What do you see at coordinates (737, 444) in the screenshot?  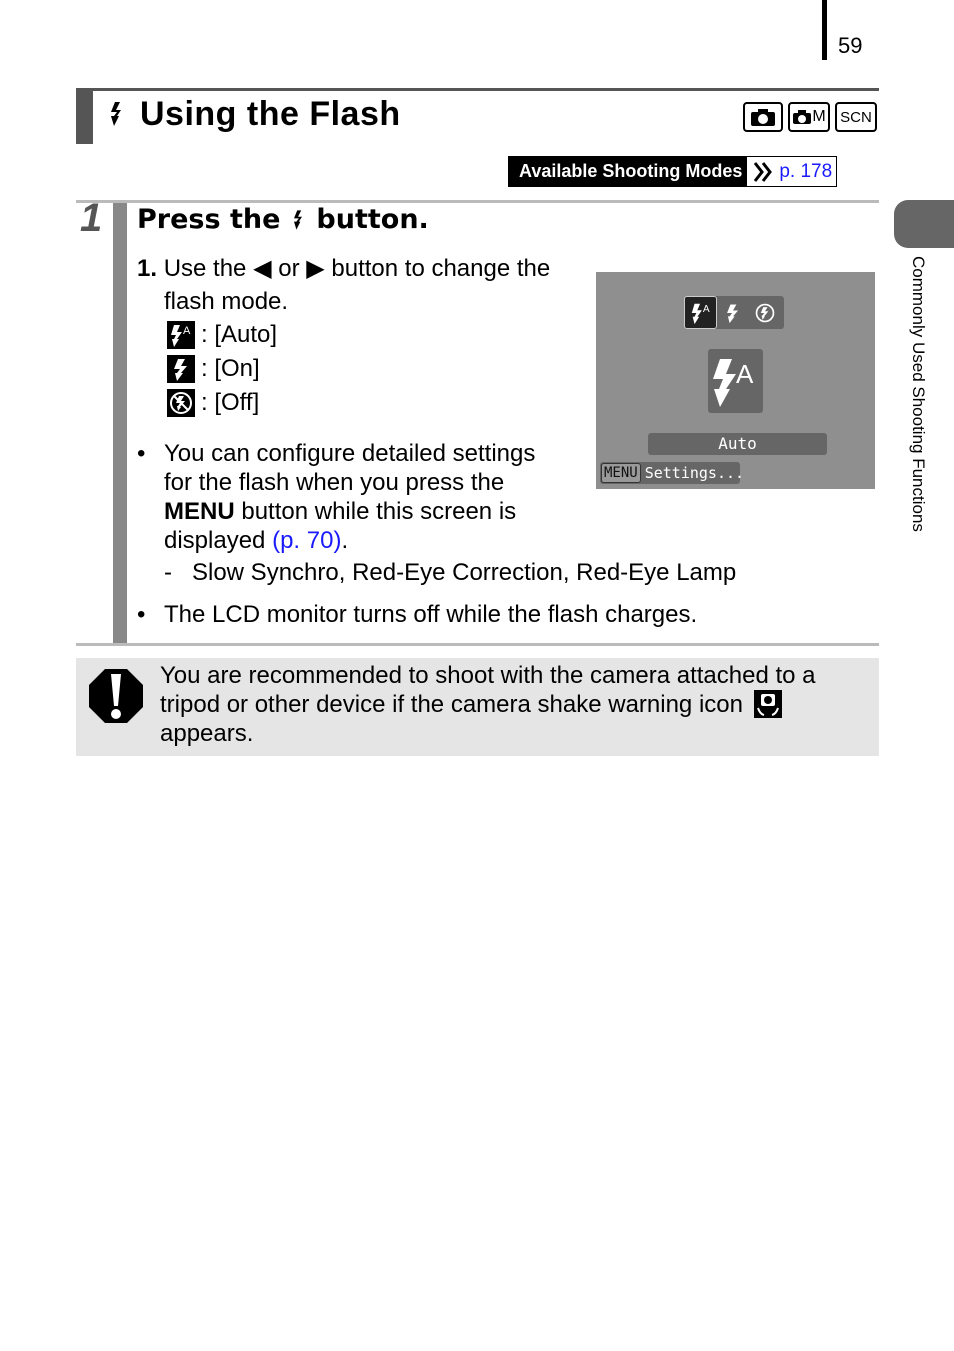 I see `lcd-mode-label: Auto` at bounding box center [737, 444].